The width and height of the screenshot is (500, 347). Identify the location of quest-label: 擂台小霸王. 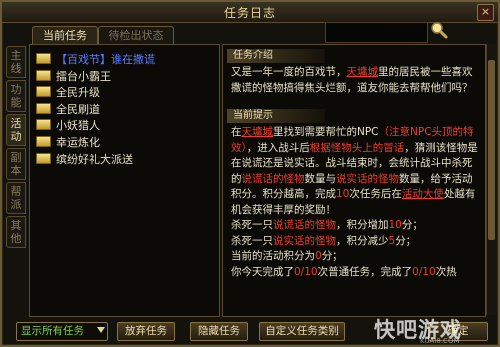
(83, 76).